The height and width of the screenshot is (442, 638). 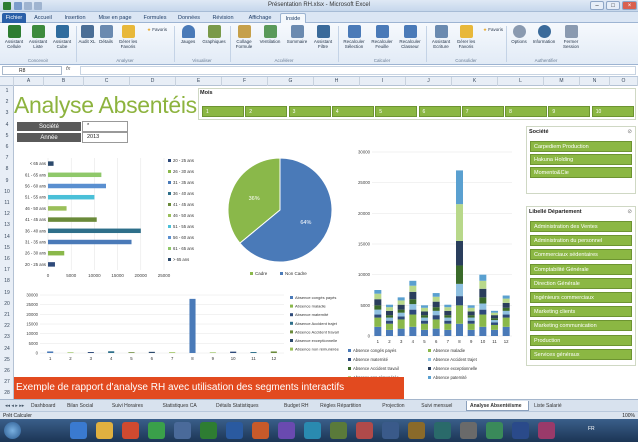 What do you see at coordinates (298, 406) in the screenshot?
I see `sheet-tab: Budget RH` at bounding box center [298, 406].